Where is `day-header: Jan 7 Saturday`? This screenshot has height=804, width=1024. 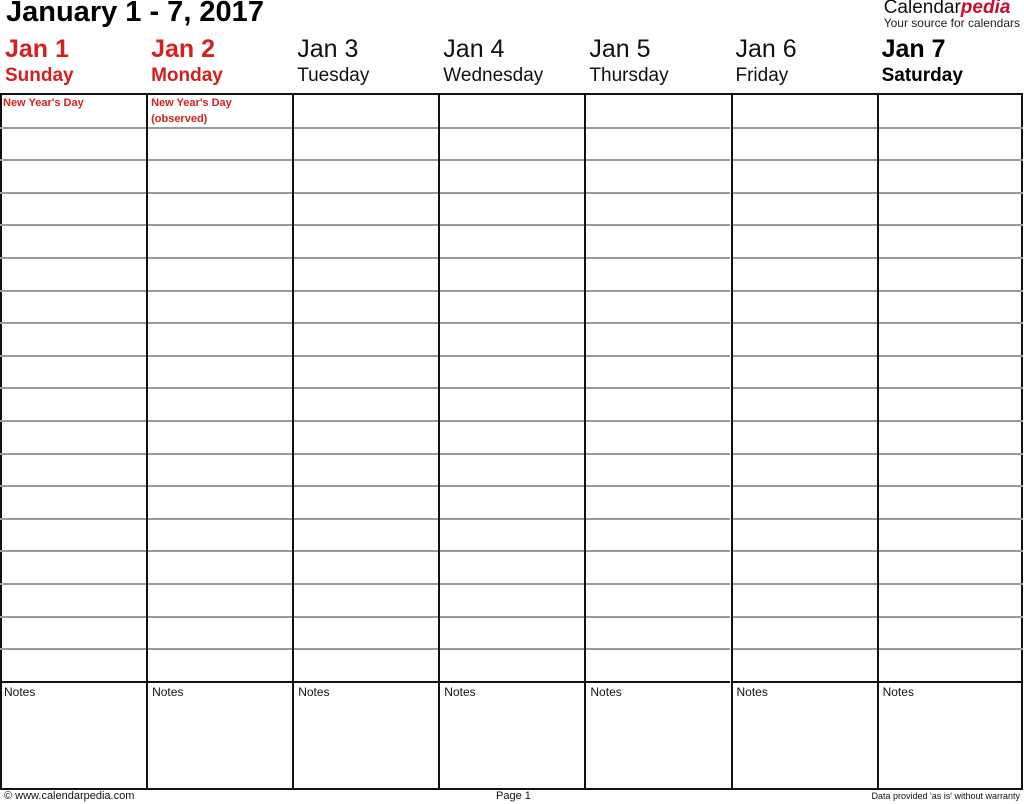
day-header: Jan 7 Saturday is located at coordinates (950, 61).